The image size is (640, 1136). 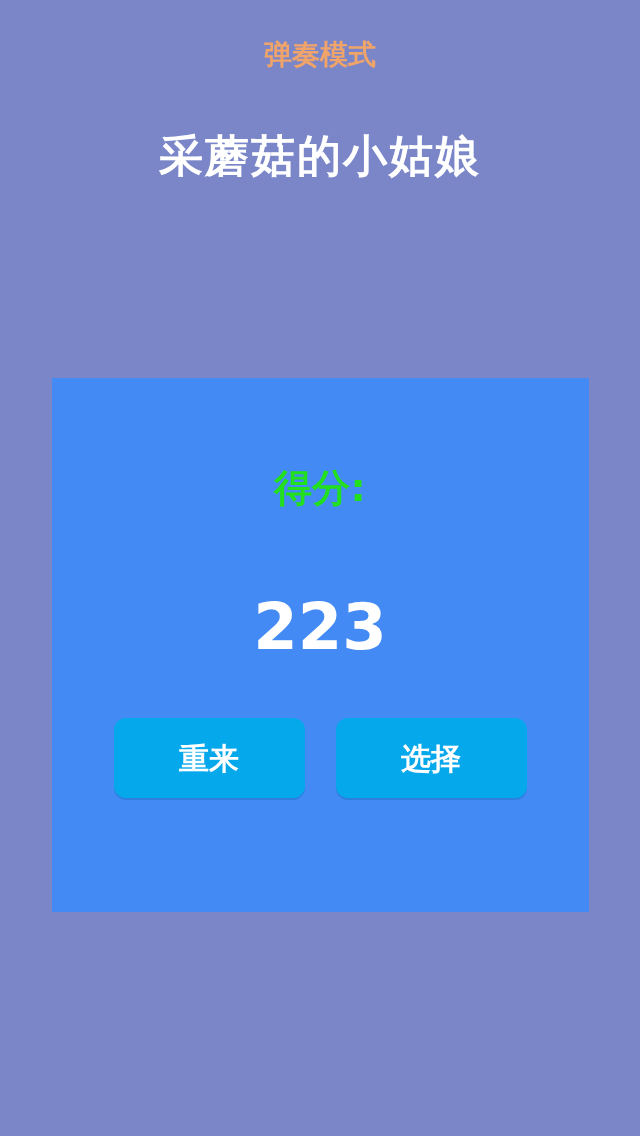 What do you see at coordinates (209, 758) in the screenshot?
I see `restart-button: 重来` at bounding box center [209, 758].